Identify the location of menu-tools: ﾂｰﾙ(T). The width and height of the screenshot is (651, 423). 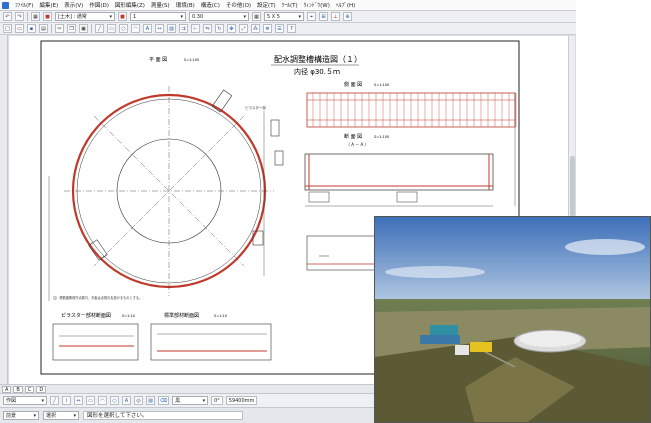
(290, 5).